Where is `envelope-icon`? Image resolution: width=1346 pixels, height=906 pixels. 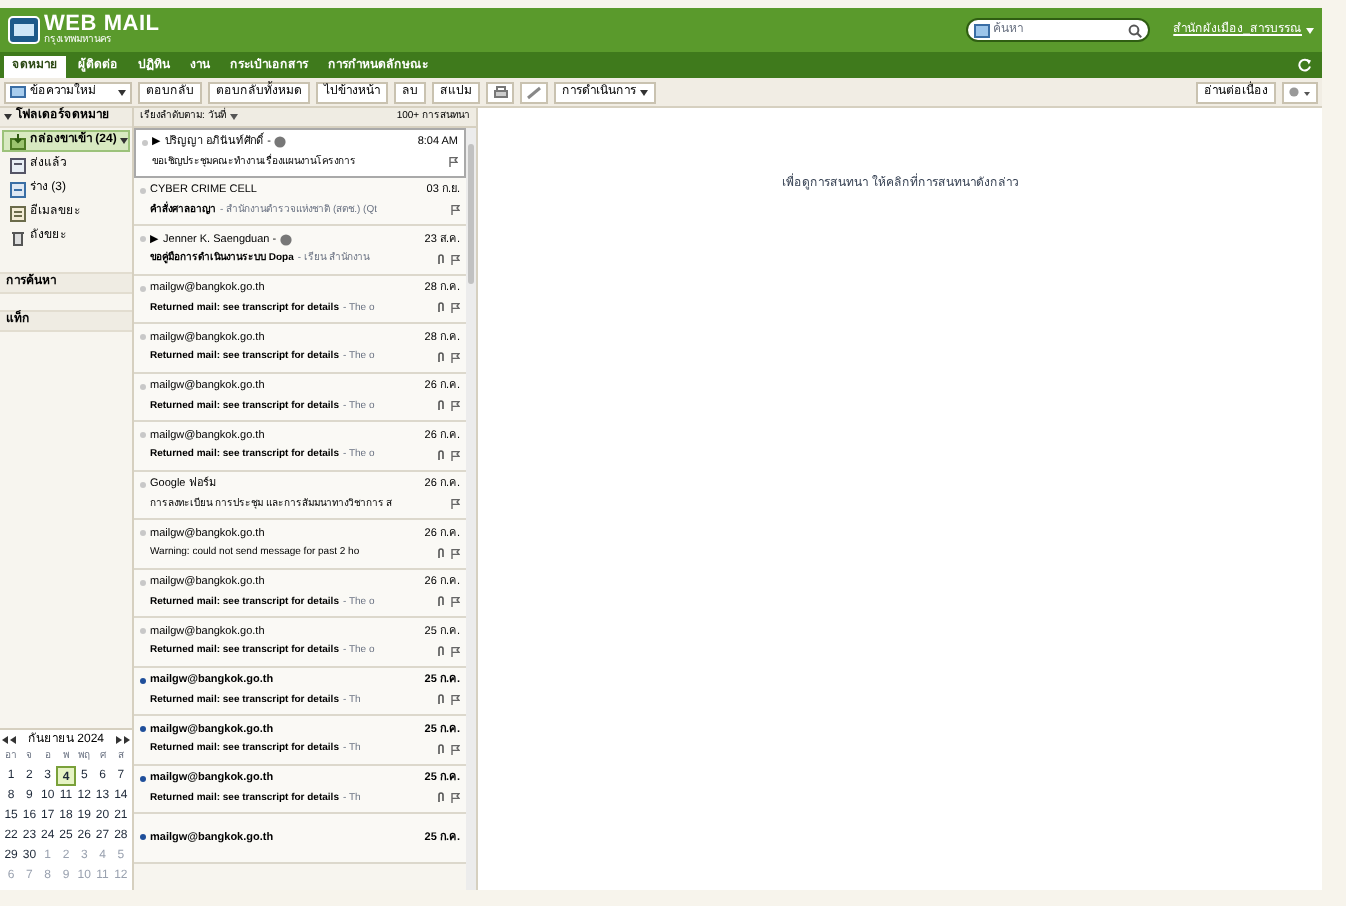 envelope-icon is located at coordinates (18, 92).